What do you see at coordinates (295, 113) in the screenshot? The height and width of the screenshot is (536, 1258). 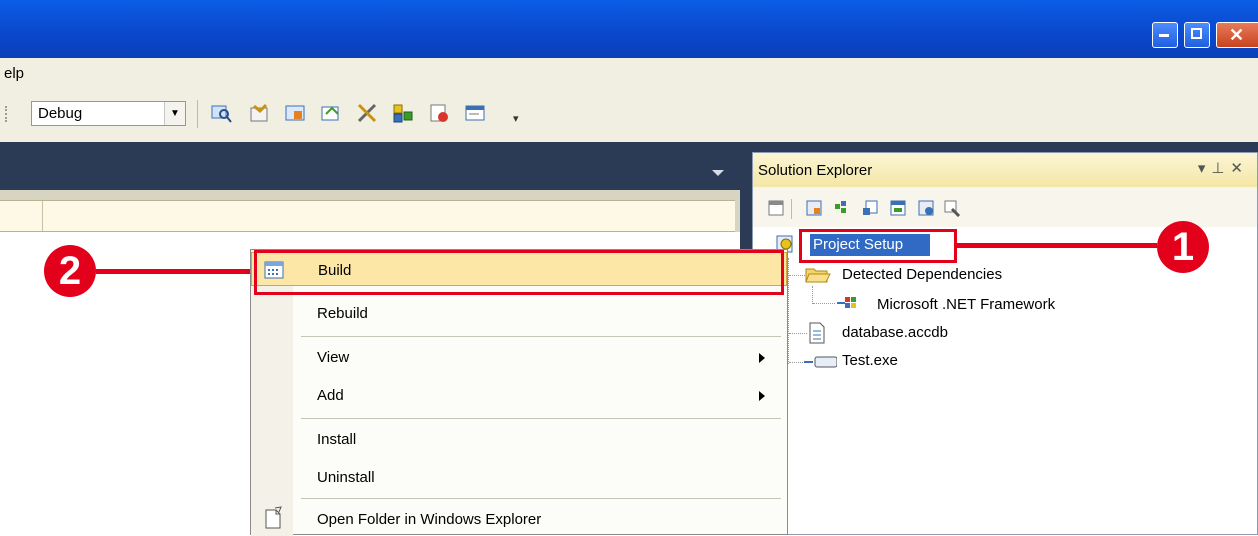 I see `object-browser-icon` at bounding box center [295, 113].